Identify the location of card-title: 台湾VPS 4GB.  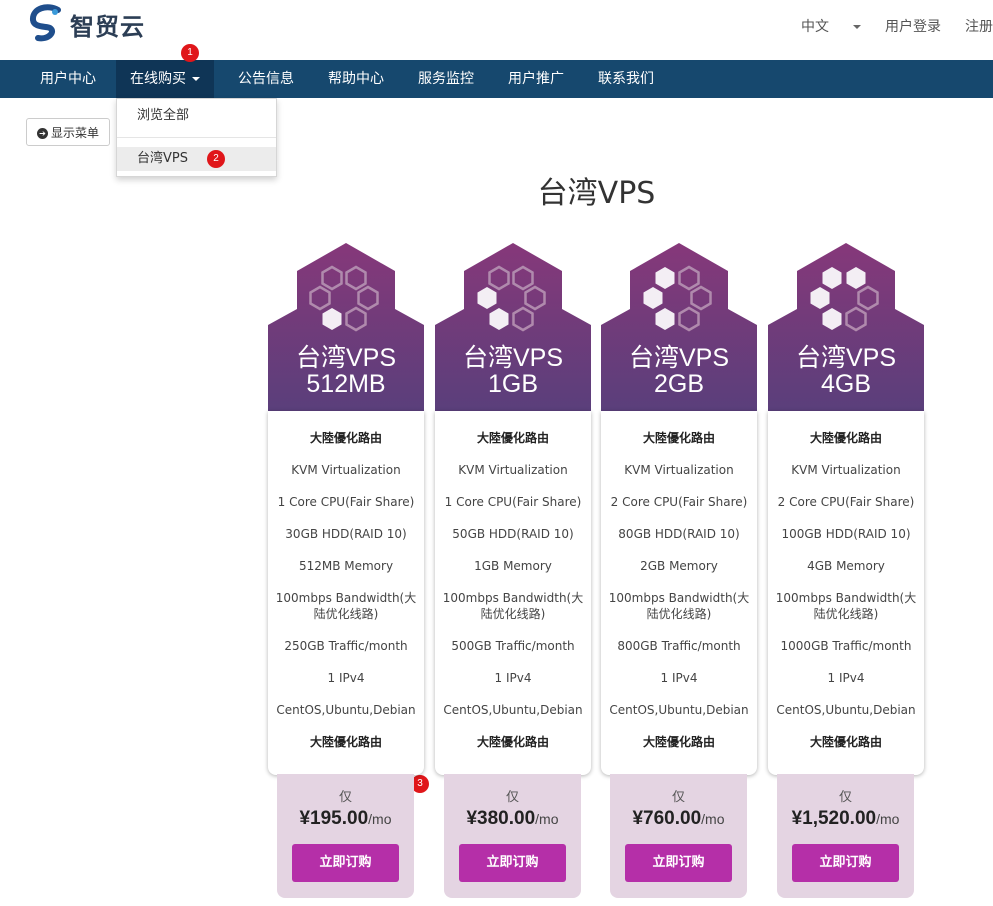
(846, 371).